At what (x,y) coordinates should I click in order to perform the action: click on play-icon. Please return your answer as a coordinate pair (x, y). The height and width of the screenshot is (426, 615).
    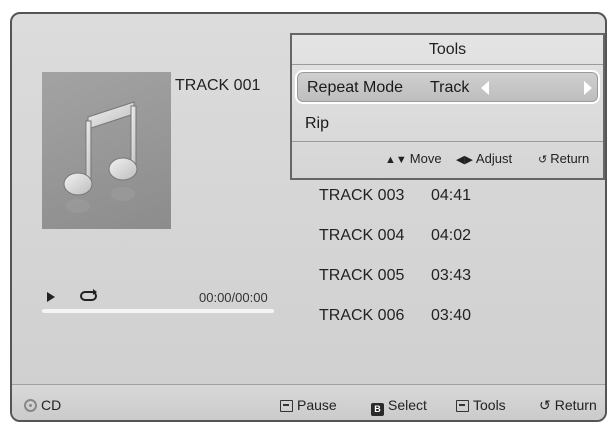
    Looking at the image, I should click on (51, 297).